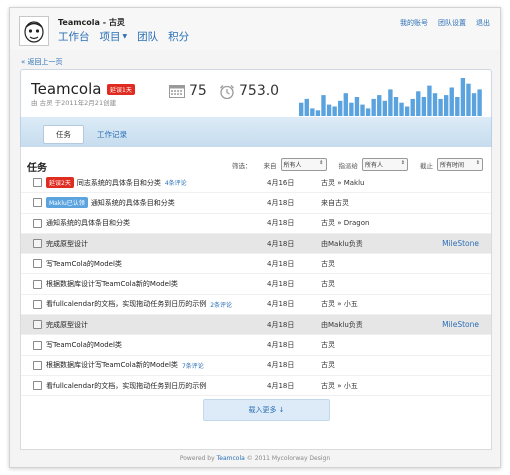 This screenshot has width=510, height=475. What do you see at coordinates (256, 183) in the screenshot?
I see `task-row: 延误2天 同志系统的具体条目和分类 4条评论 4月16日 古灵 » Maklu` at bounding box center [256, 183].